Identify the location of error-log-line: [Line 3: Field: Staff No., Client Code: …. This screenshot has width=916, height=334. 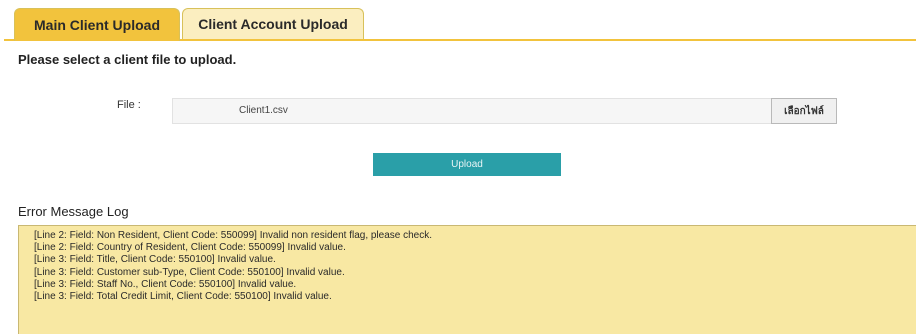
(165, 284).